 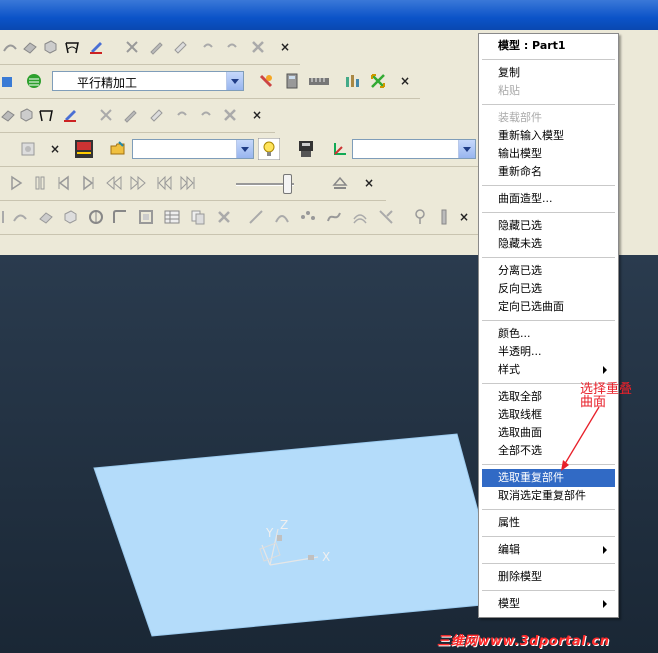 What do you see at coordinates (306, 149) in the screenshot?
I see `printer-icon` at bounding box center [306, 149].